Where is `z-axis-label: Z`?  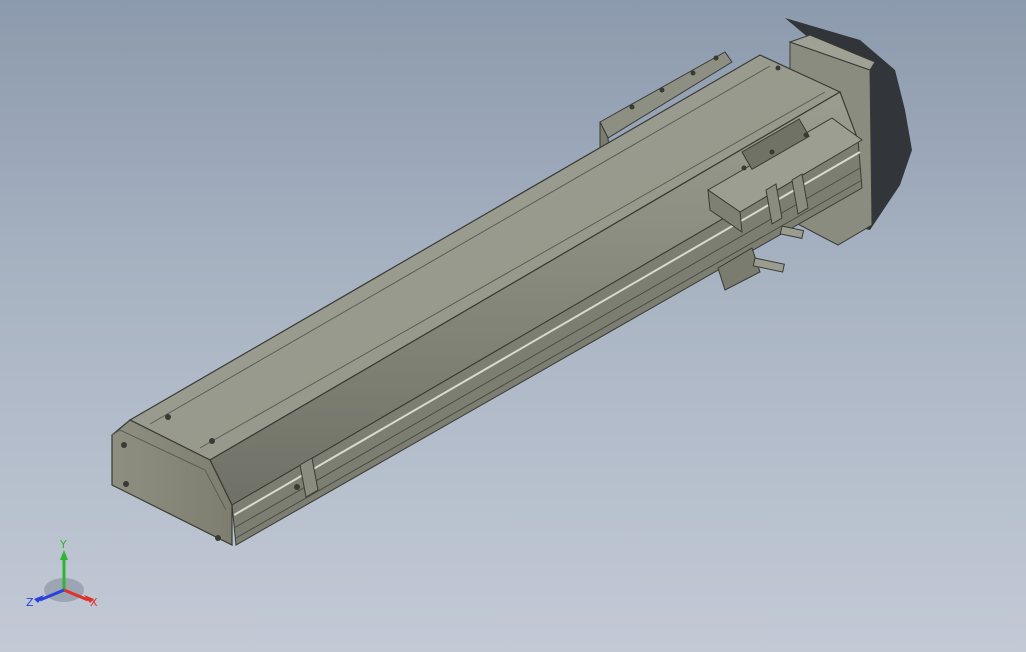 z-axis-label: Z is located at coordinates (30, 602).